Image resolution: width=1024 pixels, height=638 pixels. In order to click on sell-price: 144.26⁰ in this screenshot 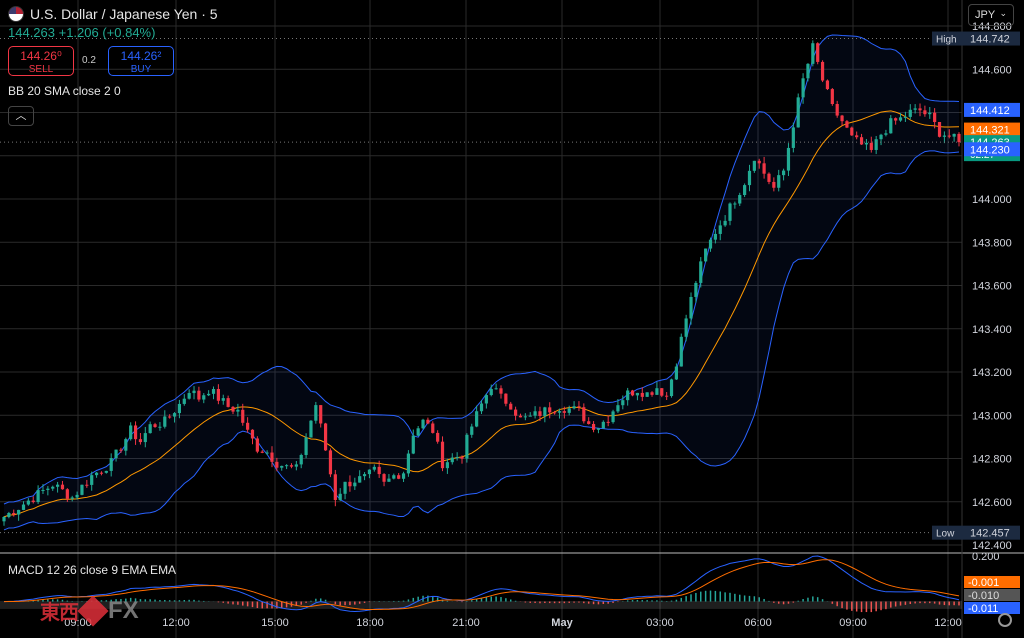, I will do `click(41, 56)`.